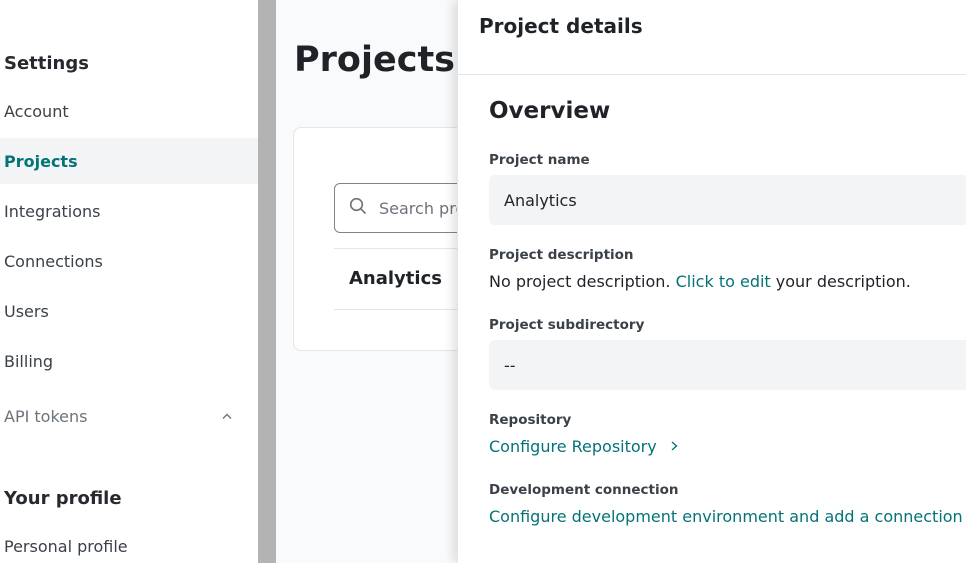 This screenshot has width=966, height=563. What do you see at coordinates (550, 111) in the screenshot?
I see `overview-heading: Overview` at bounding box center [550, 111].